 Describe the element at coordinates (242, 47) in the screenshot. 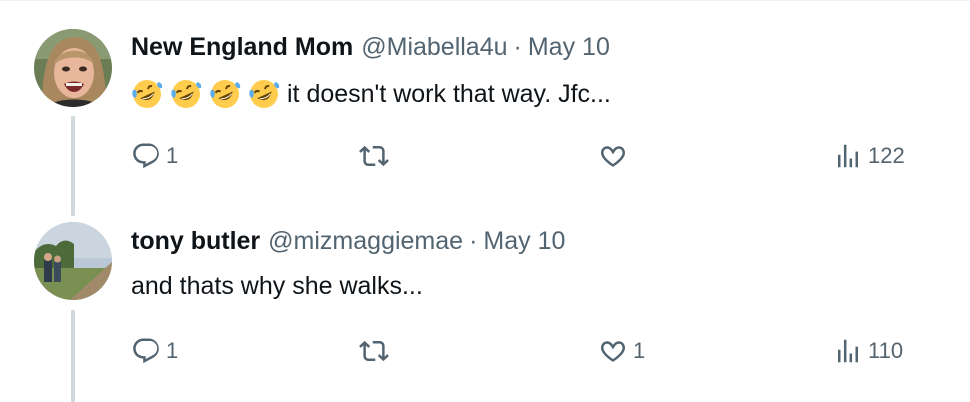

I see `display-name: New England Mom` at that location.